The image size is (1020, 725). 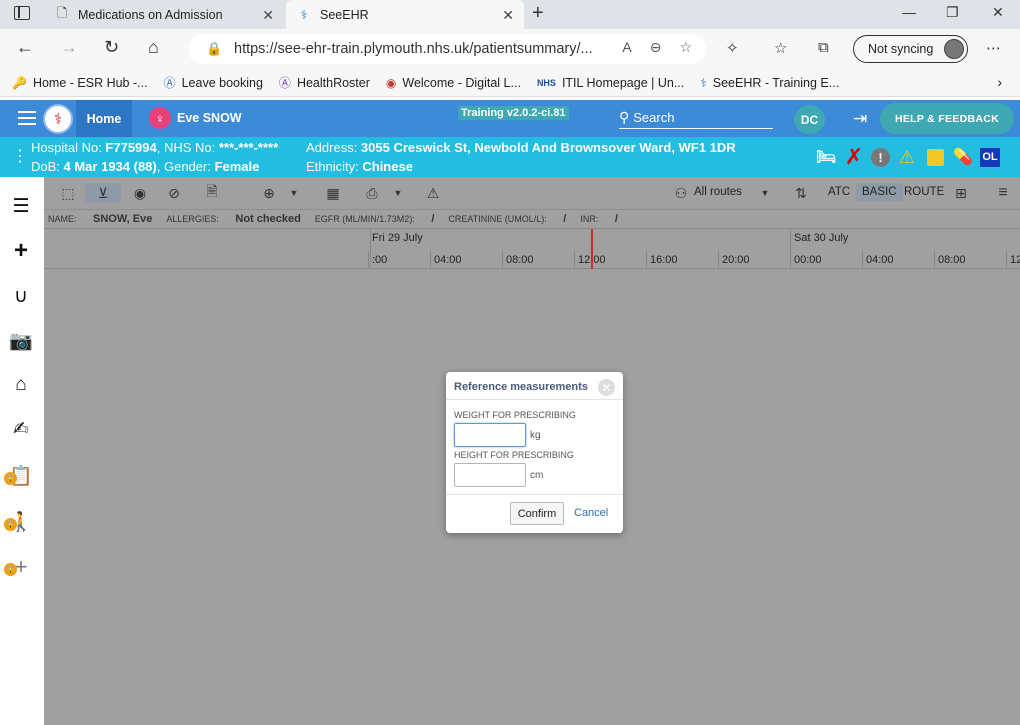 What do you see at coordinates (103, 193) in the screenshot?
I see `admin-hand-icon: ⊻` at bounding box center [103, 193].